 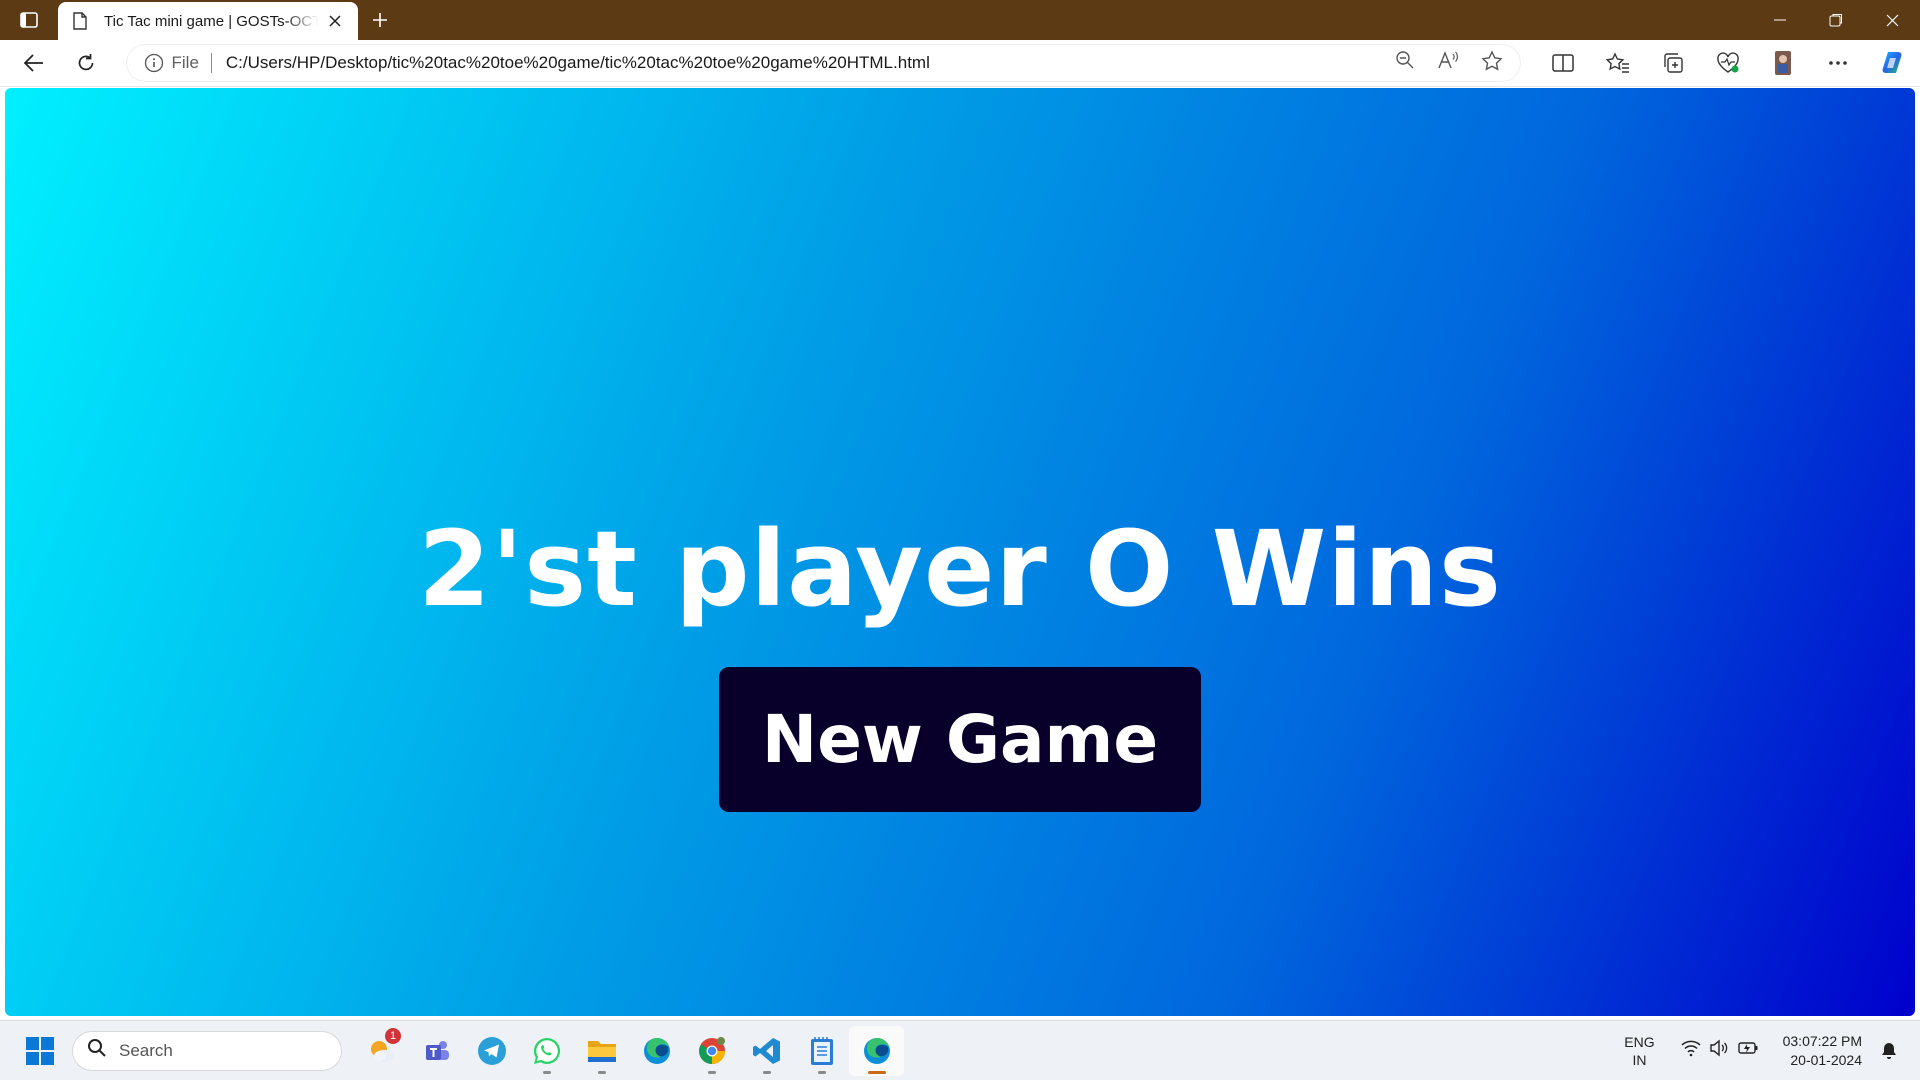 What do you see at coordinates (960, 739) in the screenshot?
I see `new-game-button: New Game` at bounding box center [960, 739].